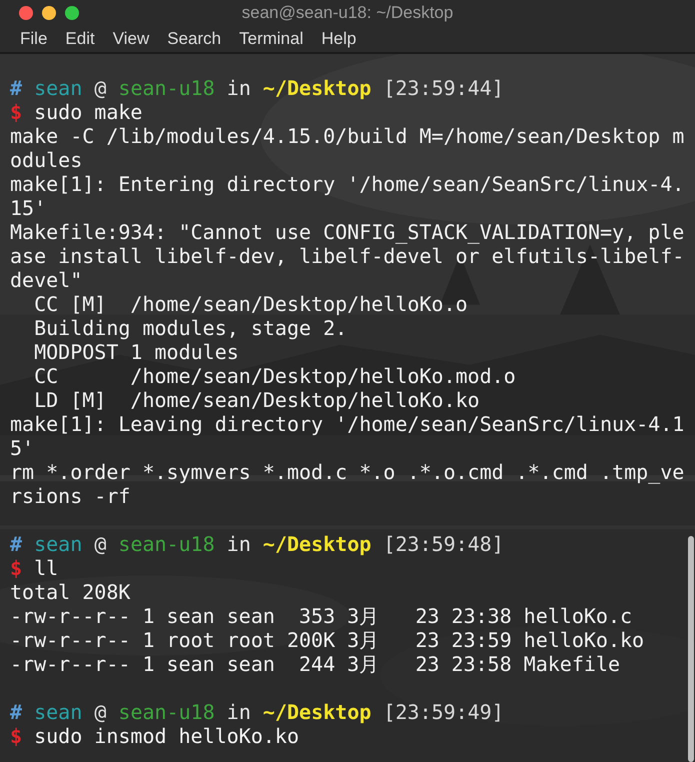 This screenshot has width=695, height=762. Describe the element at coordinates (28, 208) in the screenshot. I see `output-line: 15'` at that location.